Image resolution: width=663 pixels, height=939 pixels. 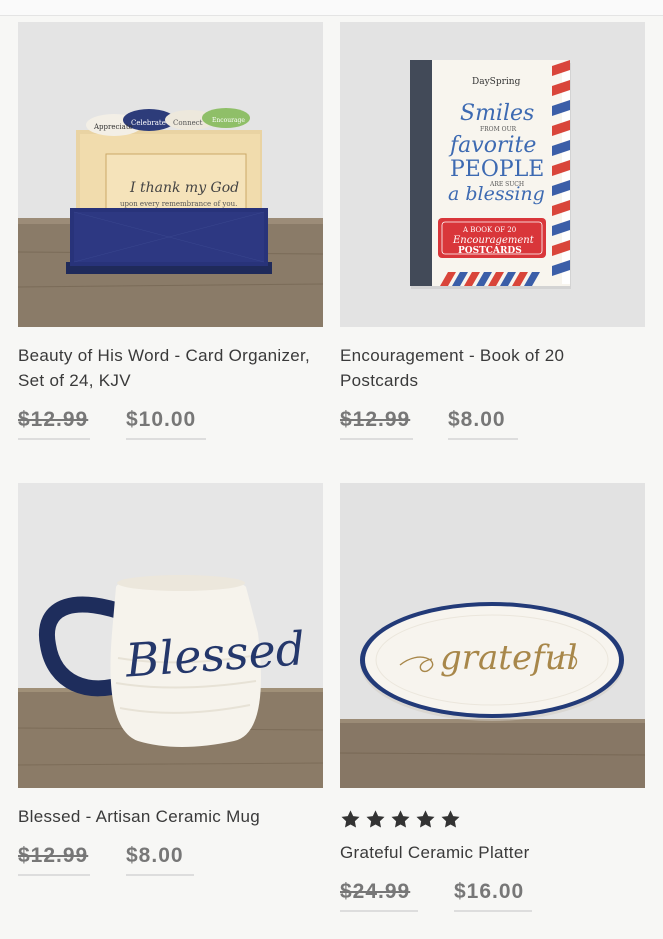 What do you see at coordinates (489, 230) in the screenshot?
I see `postcards-badge1: A BOOK OF 20` at bounding box center [489, 230].